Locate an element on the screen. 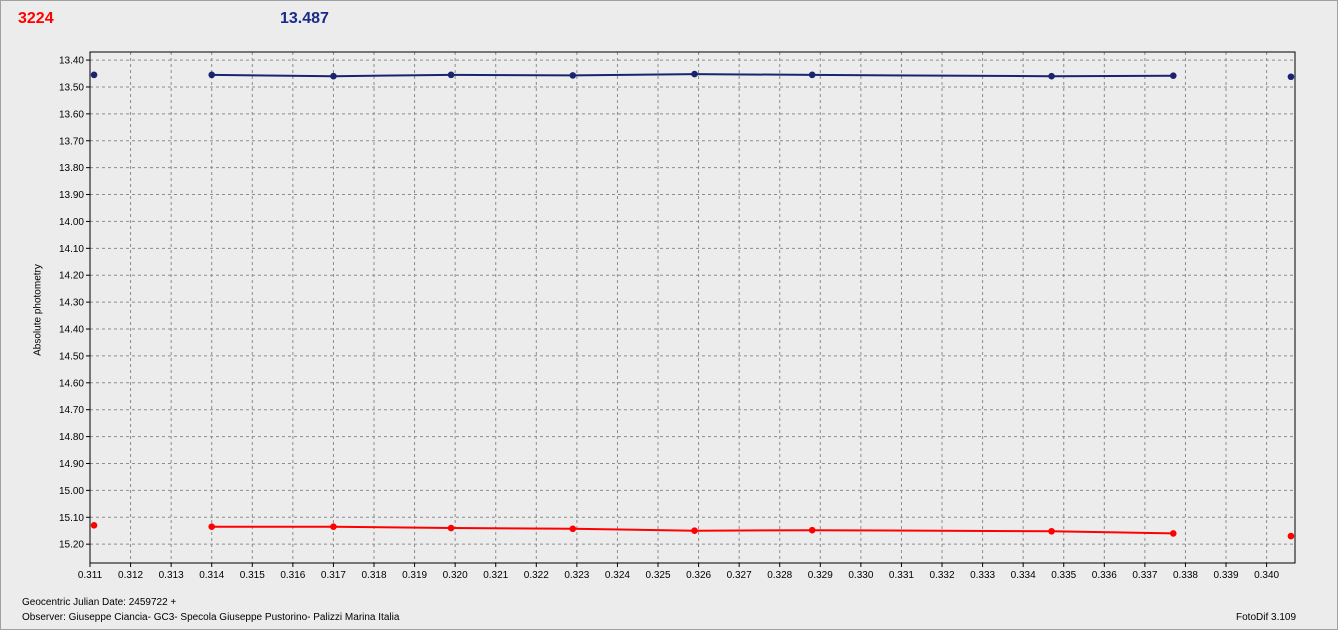 The image size is (1338, 630). x-tick-label: 0.314 is located at coordinates (211, 575).